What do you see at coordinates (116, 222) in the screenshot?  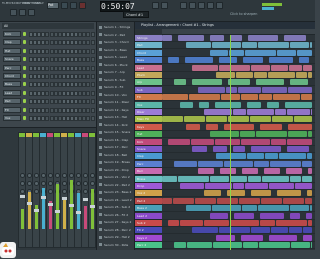 I see `browser-item: Serum 27 - Keys 2` at bounding box center [116, 222].